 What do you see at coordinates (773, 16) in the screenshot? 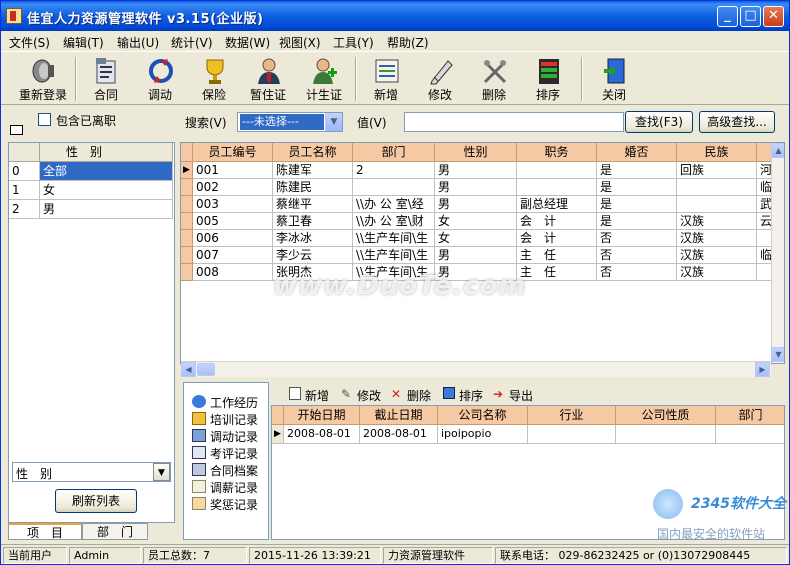
I see `close-button: ✕` at bounding box center [773, 16].